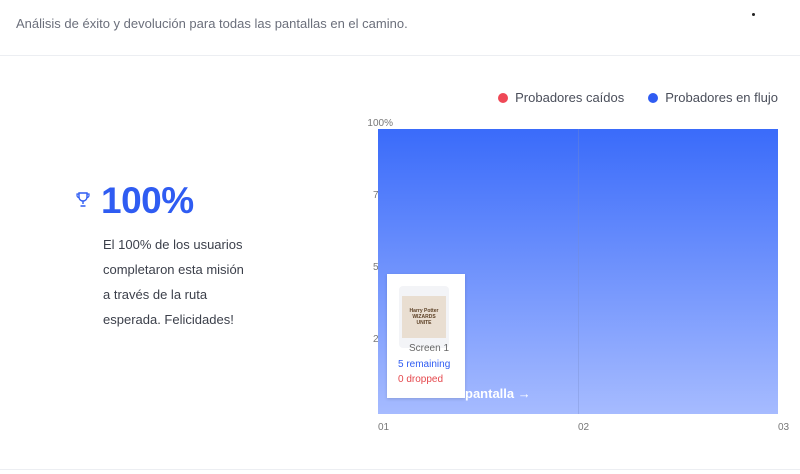 This screenshot has width=800, height=474. I want to click on screen-thumbnail: Harry Potter WIZARDS UNITE, so click(424, 317).